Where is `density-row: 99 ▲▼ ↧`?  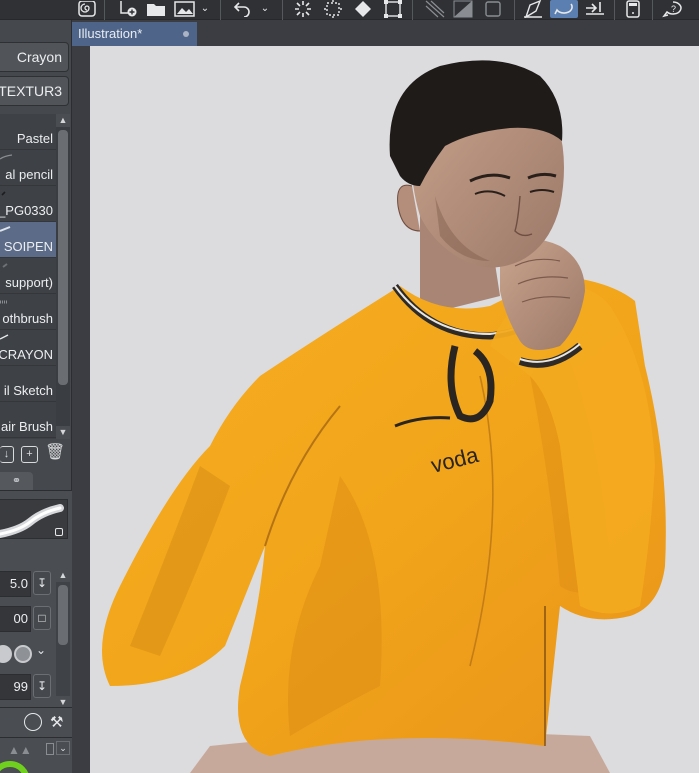
density-row: 99 ▲▼ ↧ is located at coordinates (26, 687).